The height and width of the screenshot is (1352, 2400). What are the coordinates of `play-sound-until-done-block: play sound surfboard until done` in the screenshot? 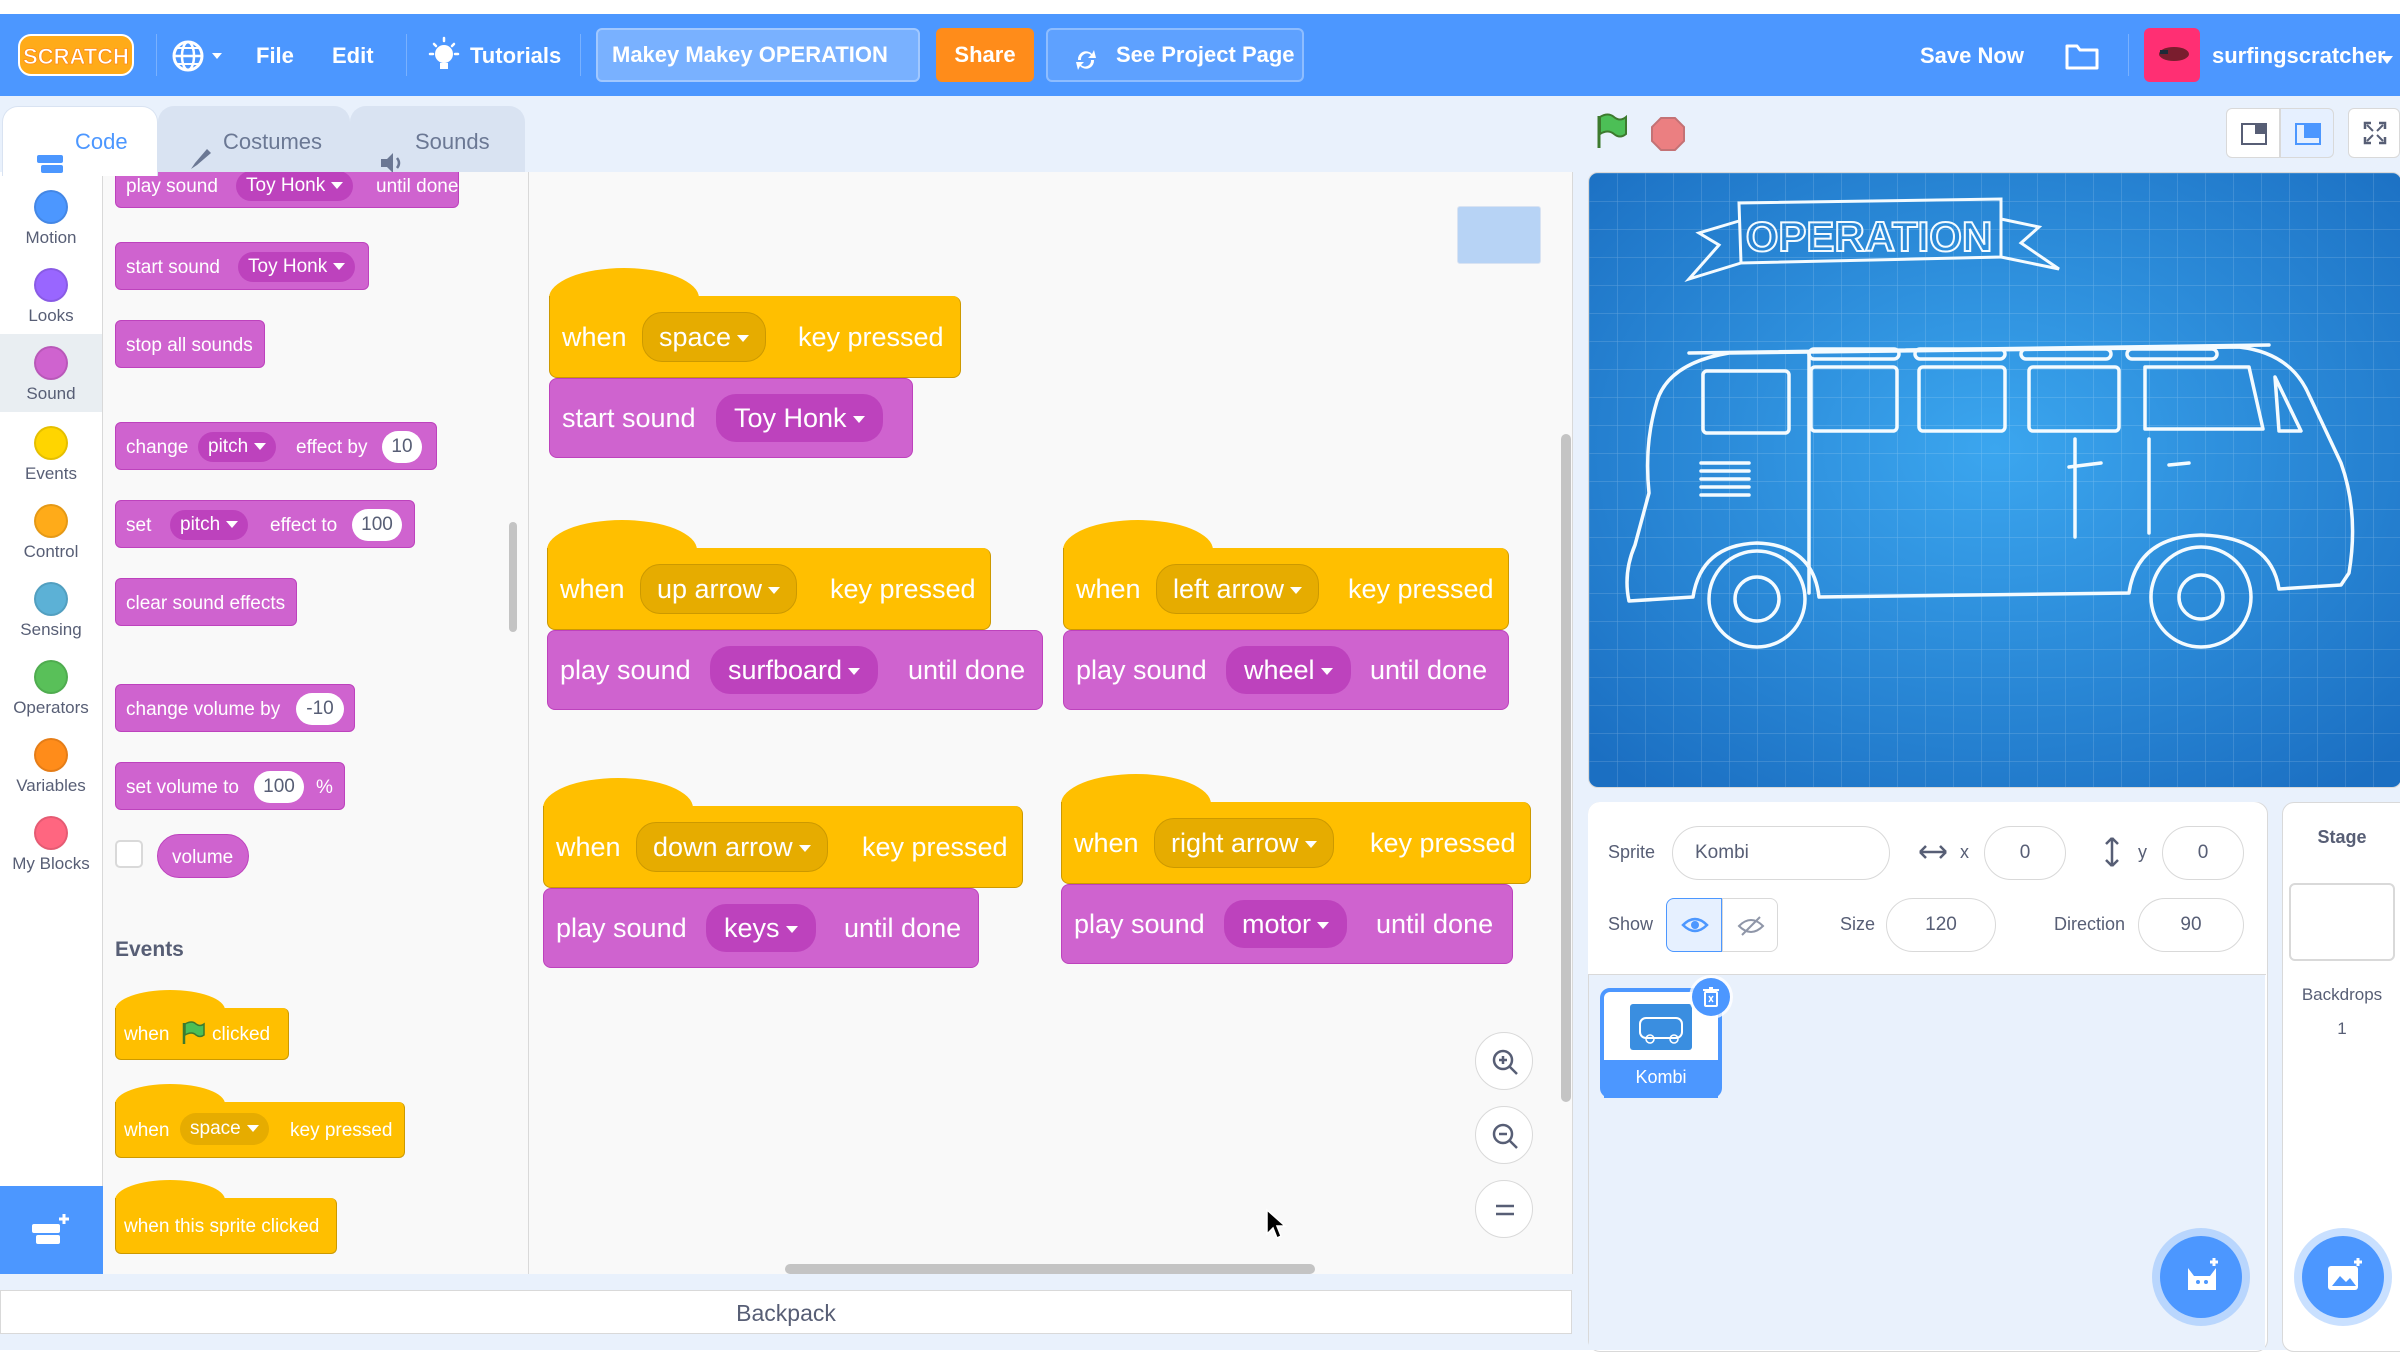 It's located at (795, 670).